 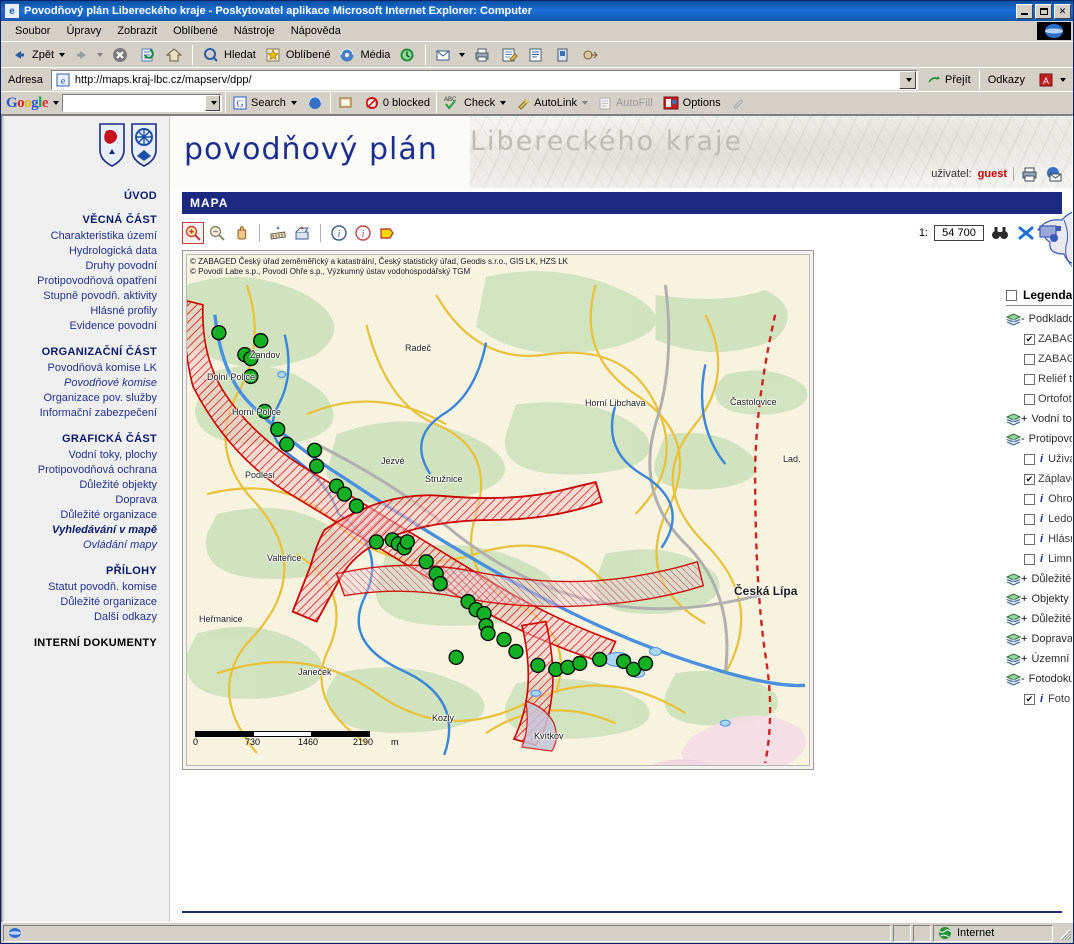 I want to click on legend-layer-zabaged: ZABAGED, so click(x=1039, y=339).